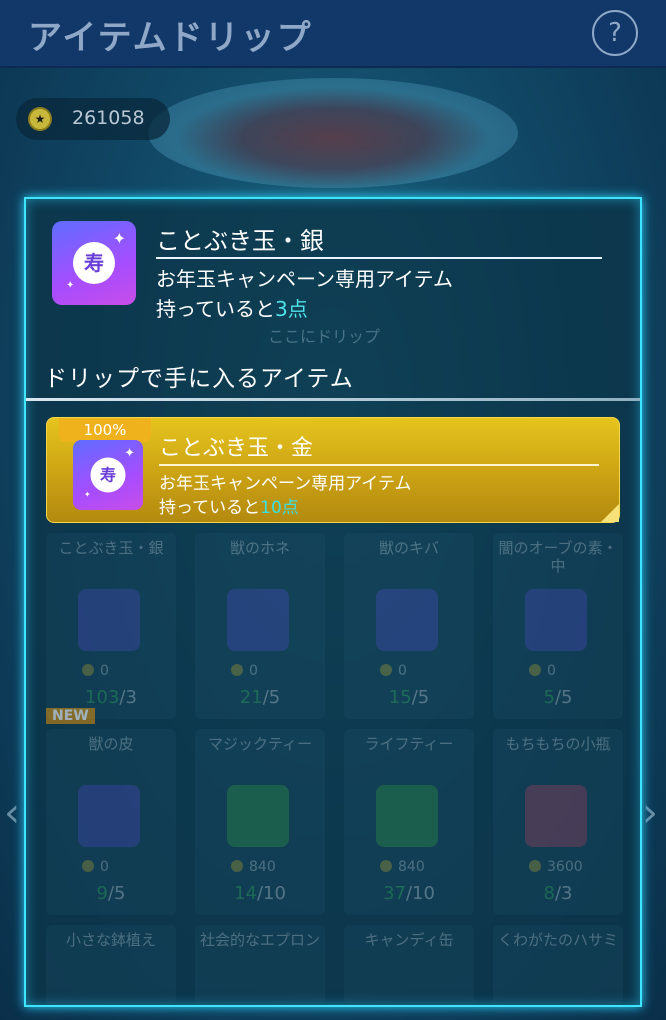 Image resolution: width=666 pixels, height=1020 pixels. I want to click on prev-page-arrow-icon: ‹, so click(12, 813).